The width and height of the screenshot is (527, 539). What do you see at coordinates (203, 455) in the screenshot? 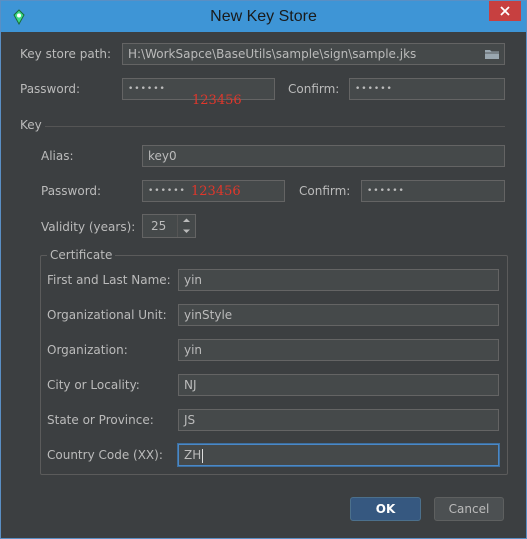
I see `text-cursor` at bounding box center [203, 455].